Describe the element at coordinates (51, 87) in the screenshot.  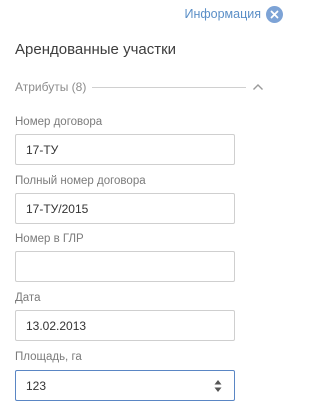
I see `section-label: Атрибуты (8)` at that location.